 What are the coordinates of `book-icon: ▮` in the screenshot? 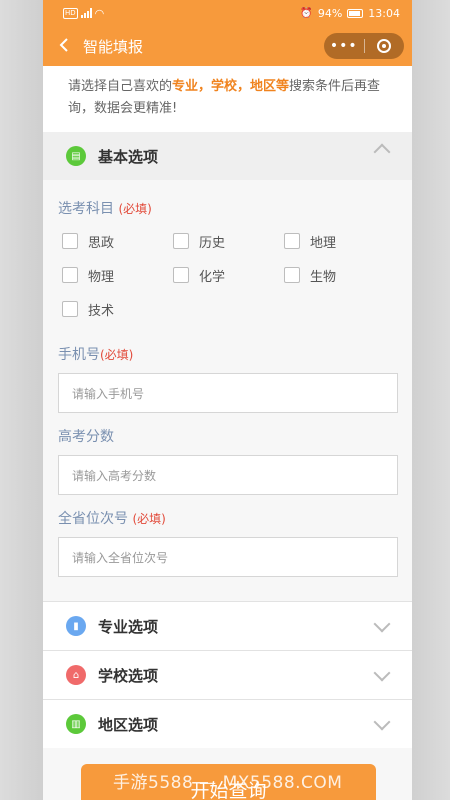 It's located at (76, 626).